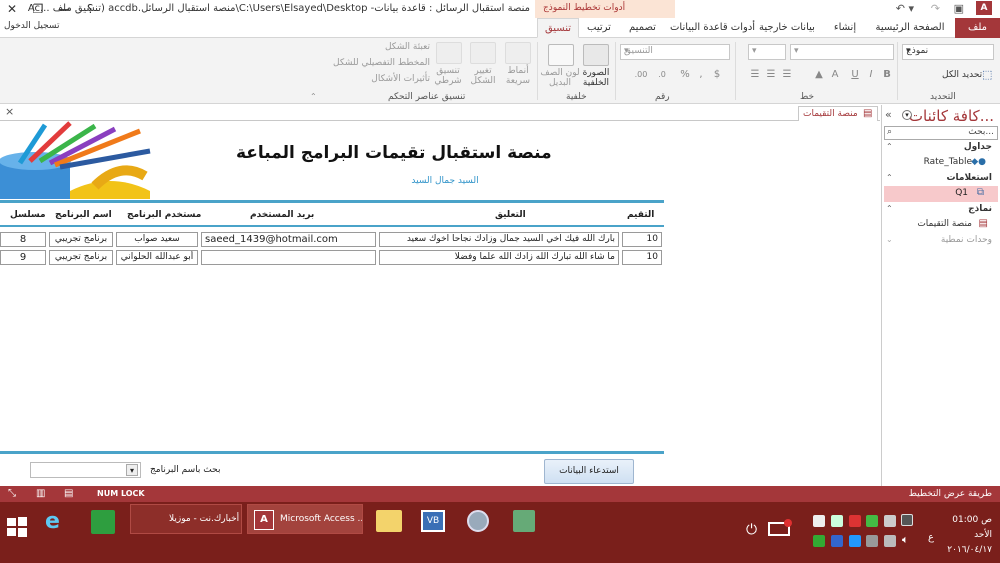  I want to click on collapse-ribbon-icon: ⌃, so click(313, 96).